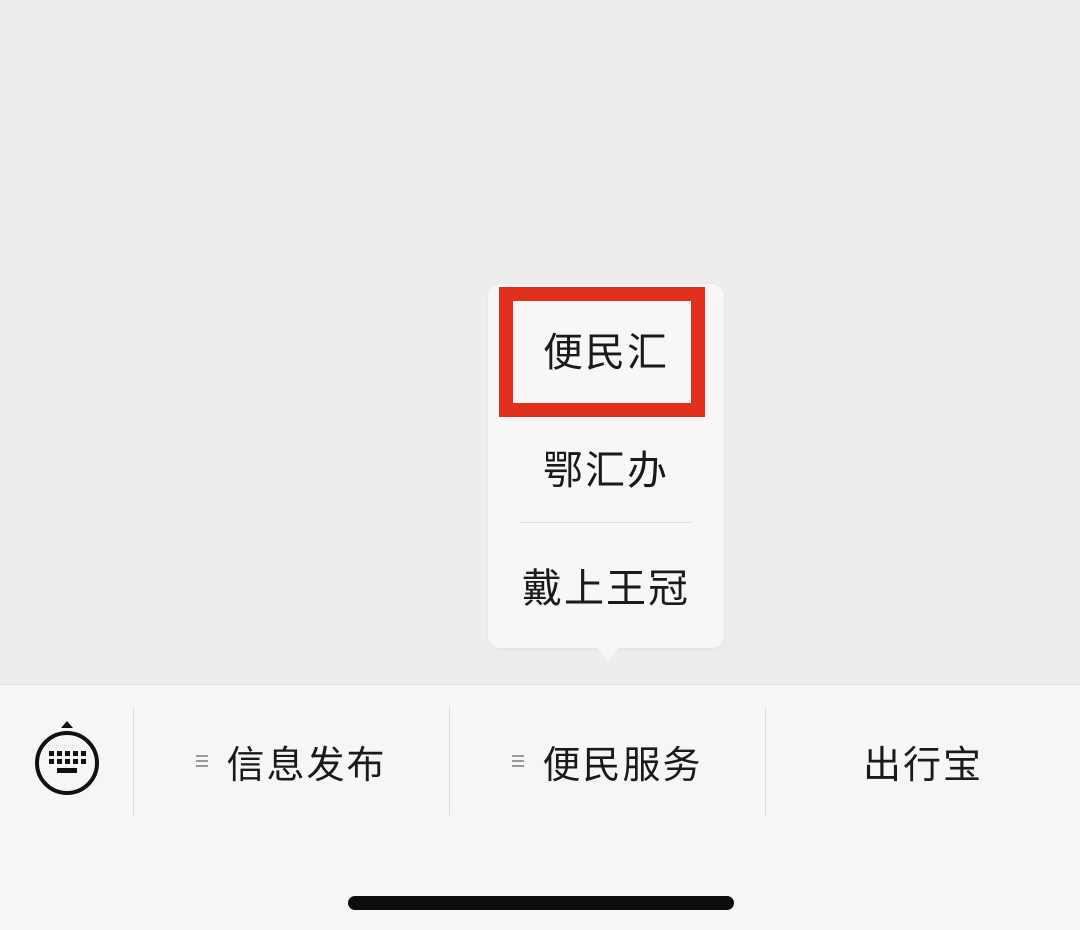  Describe the element at coordinates (622, 764) in the screenshot. I see `menu-tab-label: 便民服务` at that location.